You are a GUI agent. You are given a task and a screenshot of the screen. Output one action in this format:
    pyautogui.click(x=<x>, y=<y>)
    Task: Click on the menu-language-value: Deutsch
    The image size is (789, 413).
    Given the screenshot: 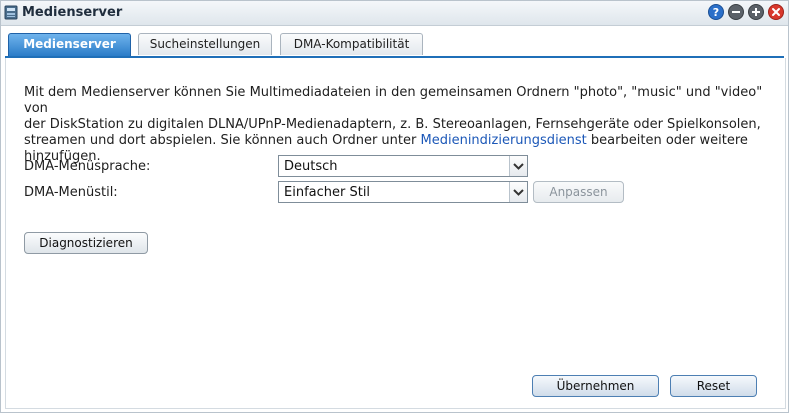 What is the action you would take?
    pyautogui.click(x=311, y=166)
    